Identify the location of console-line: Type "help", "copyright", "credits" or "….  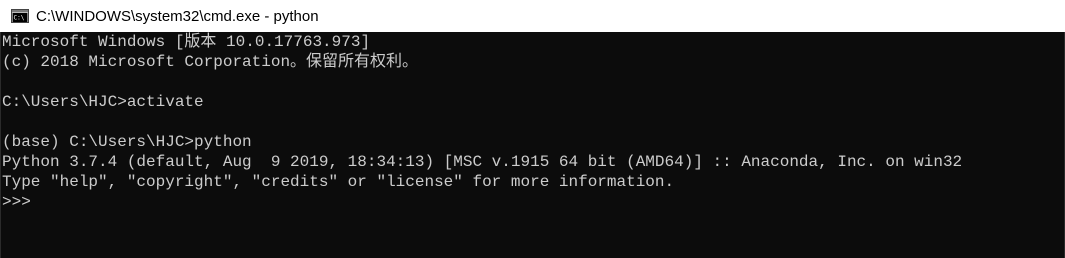
(338, 182).